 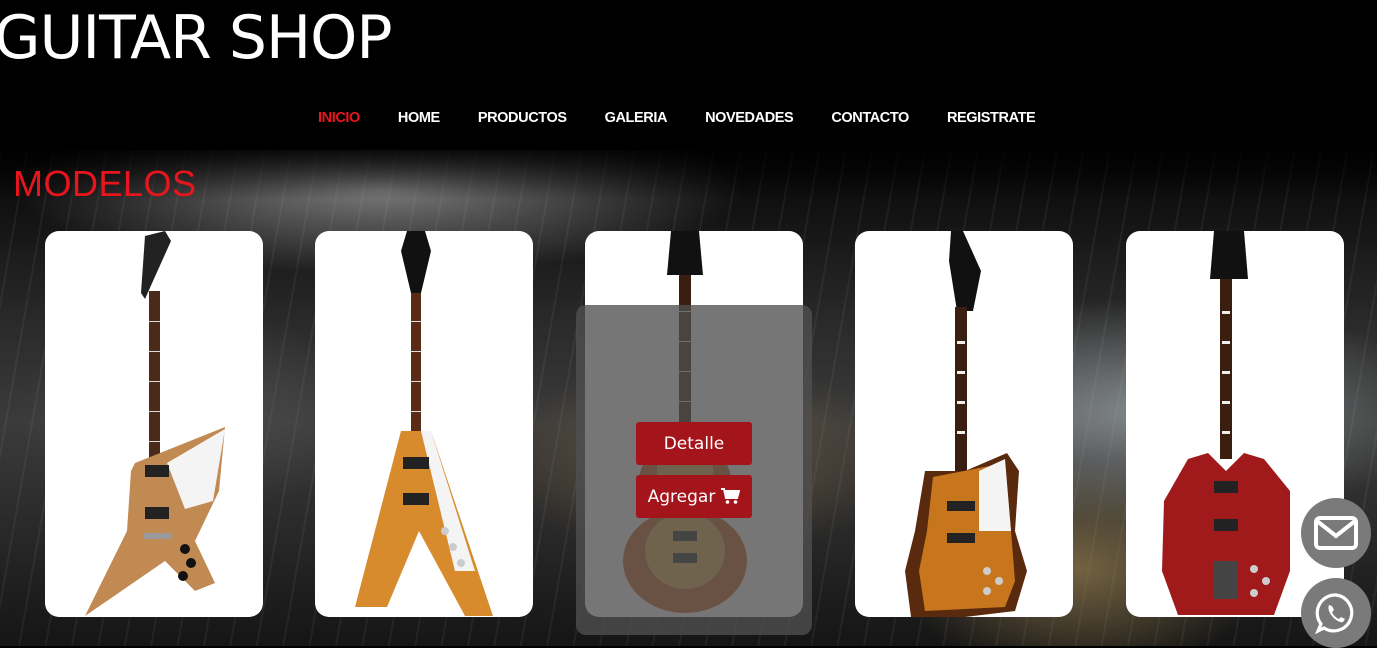 I want to click on detail-button: Detalle, so click(x=694, y=443).